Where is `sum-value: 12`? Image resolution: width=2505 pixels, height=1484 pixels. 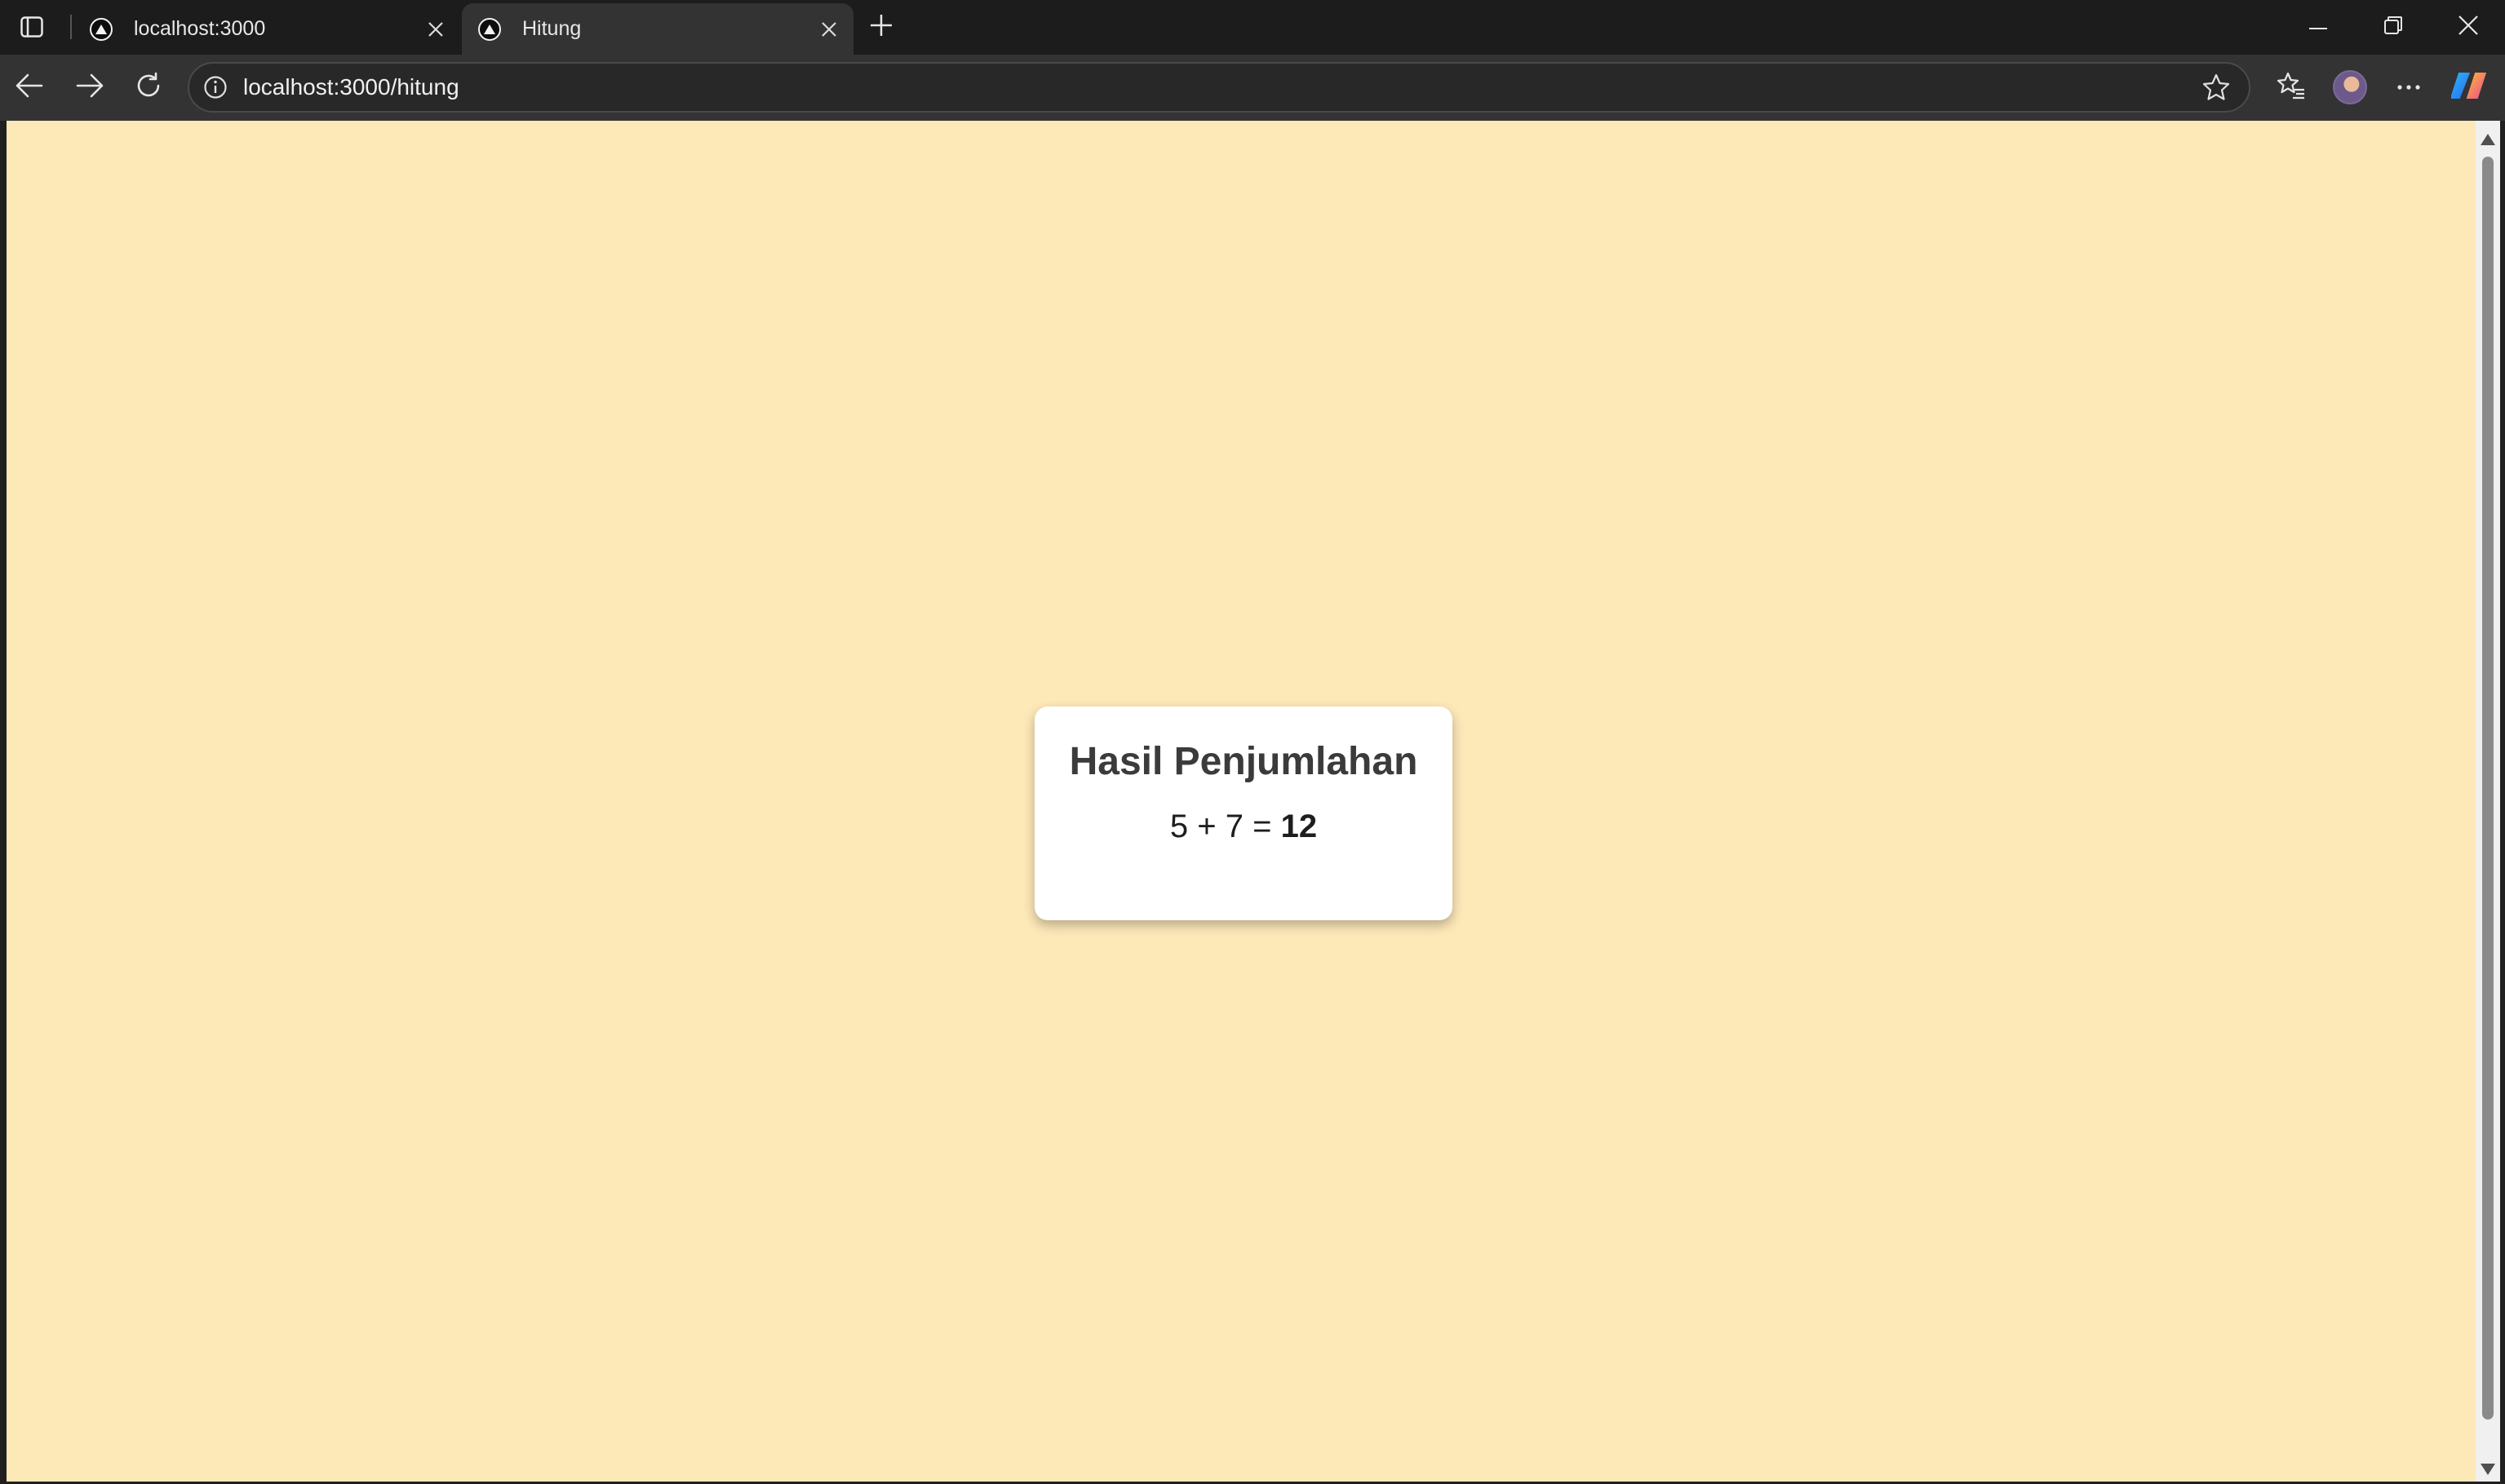 sum-value: 12 is located at coordinates (1299, 826).